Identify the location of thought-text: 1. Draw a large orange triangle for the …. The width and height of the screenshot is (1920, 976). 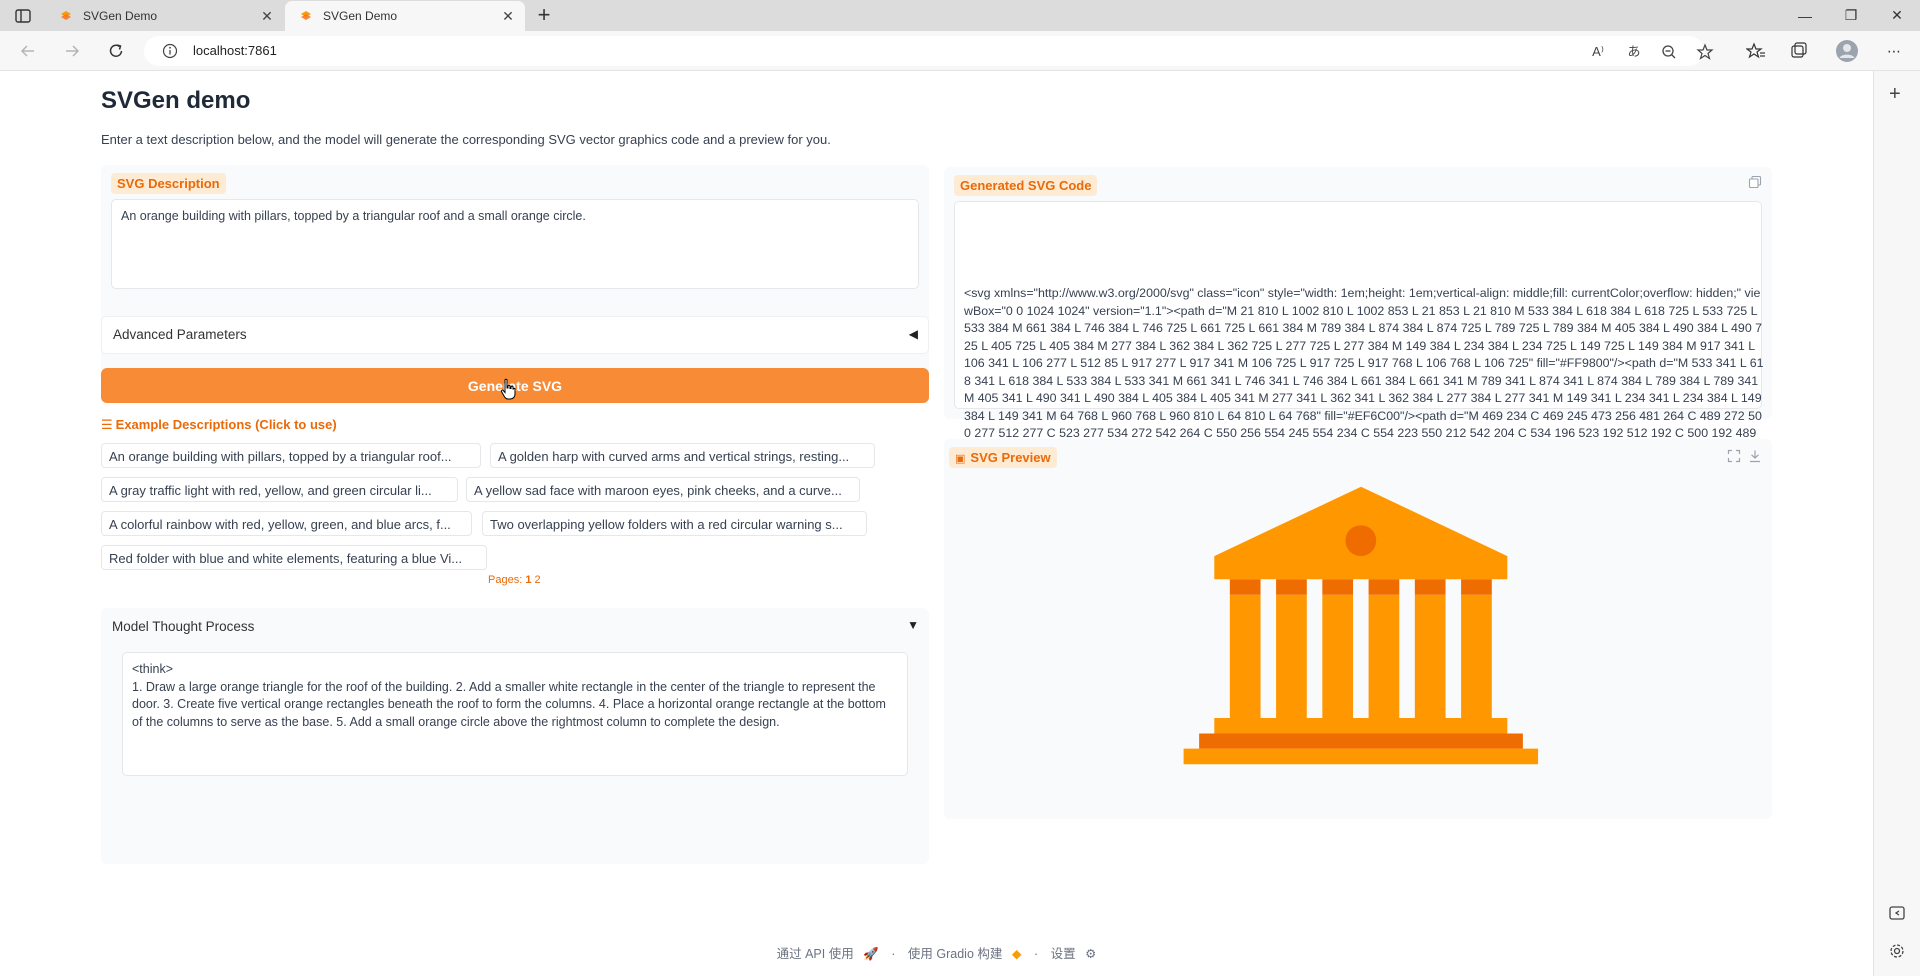
(509, 704).